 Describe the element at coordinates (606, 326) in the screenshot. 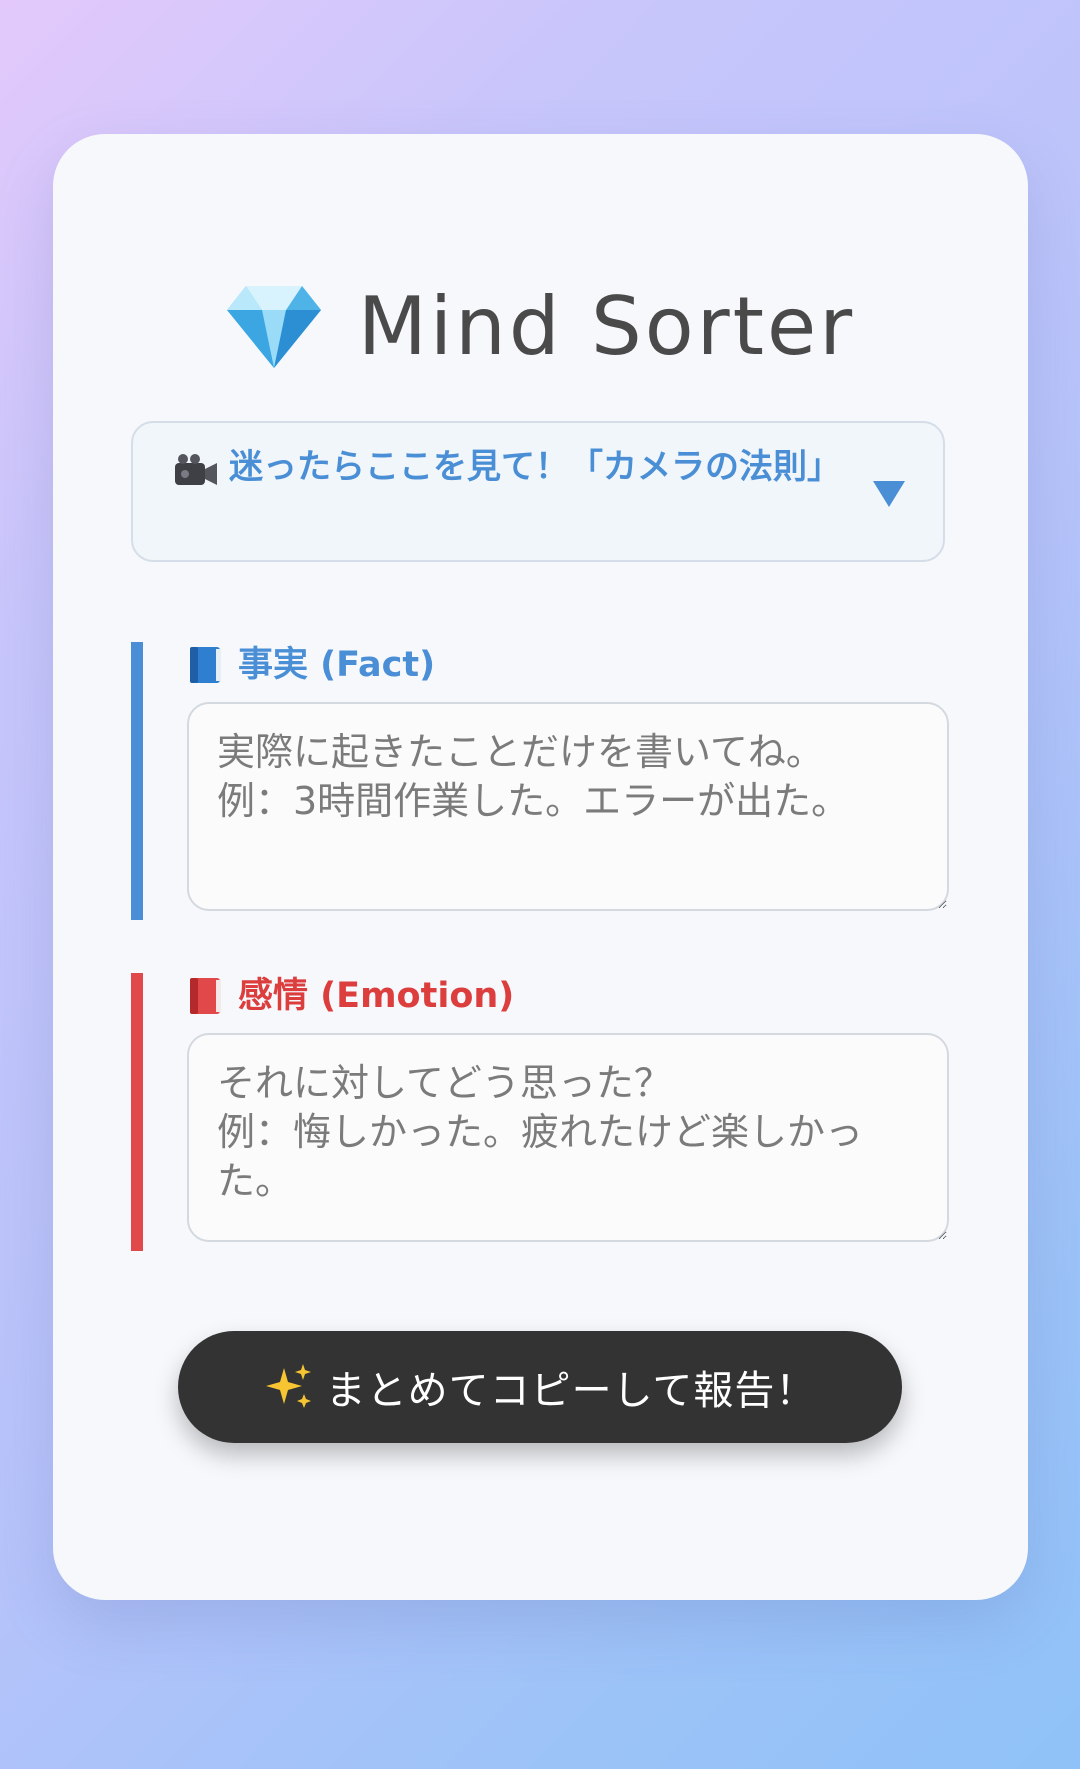

I see `app-title: Mind Sorter` at that location.